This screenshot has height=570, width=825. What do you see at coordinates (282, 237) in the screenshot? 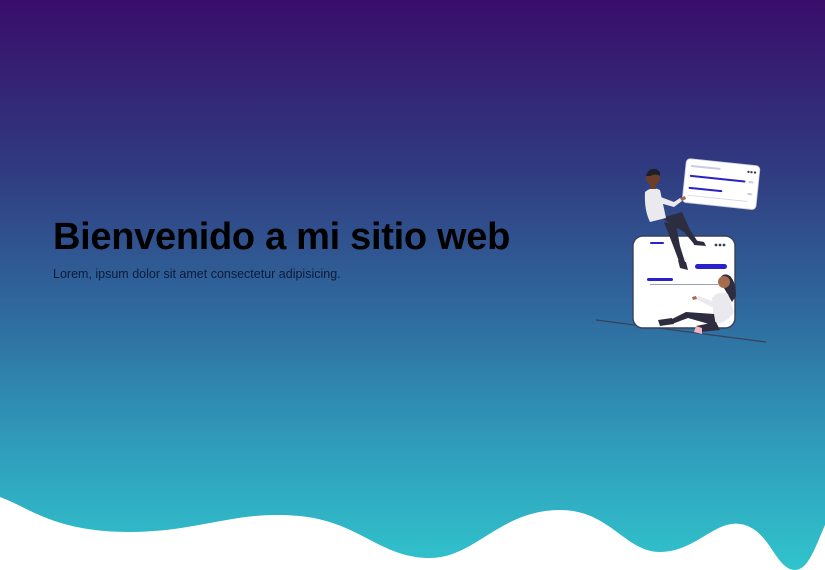
I see `hero-title: Bienvenido a mi sitio web` at bounding box center [282, 237].